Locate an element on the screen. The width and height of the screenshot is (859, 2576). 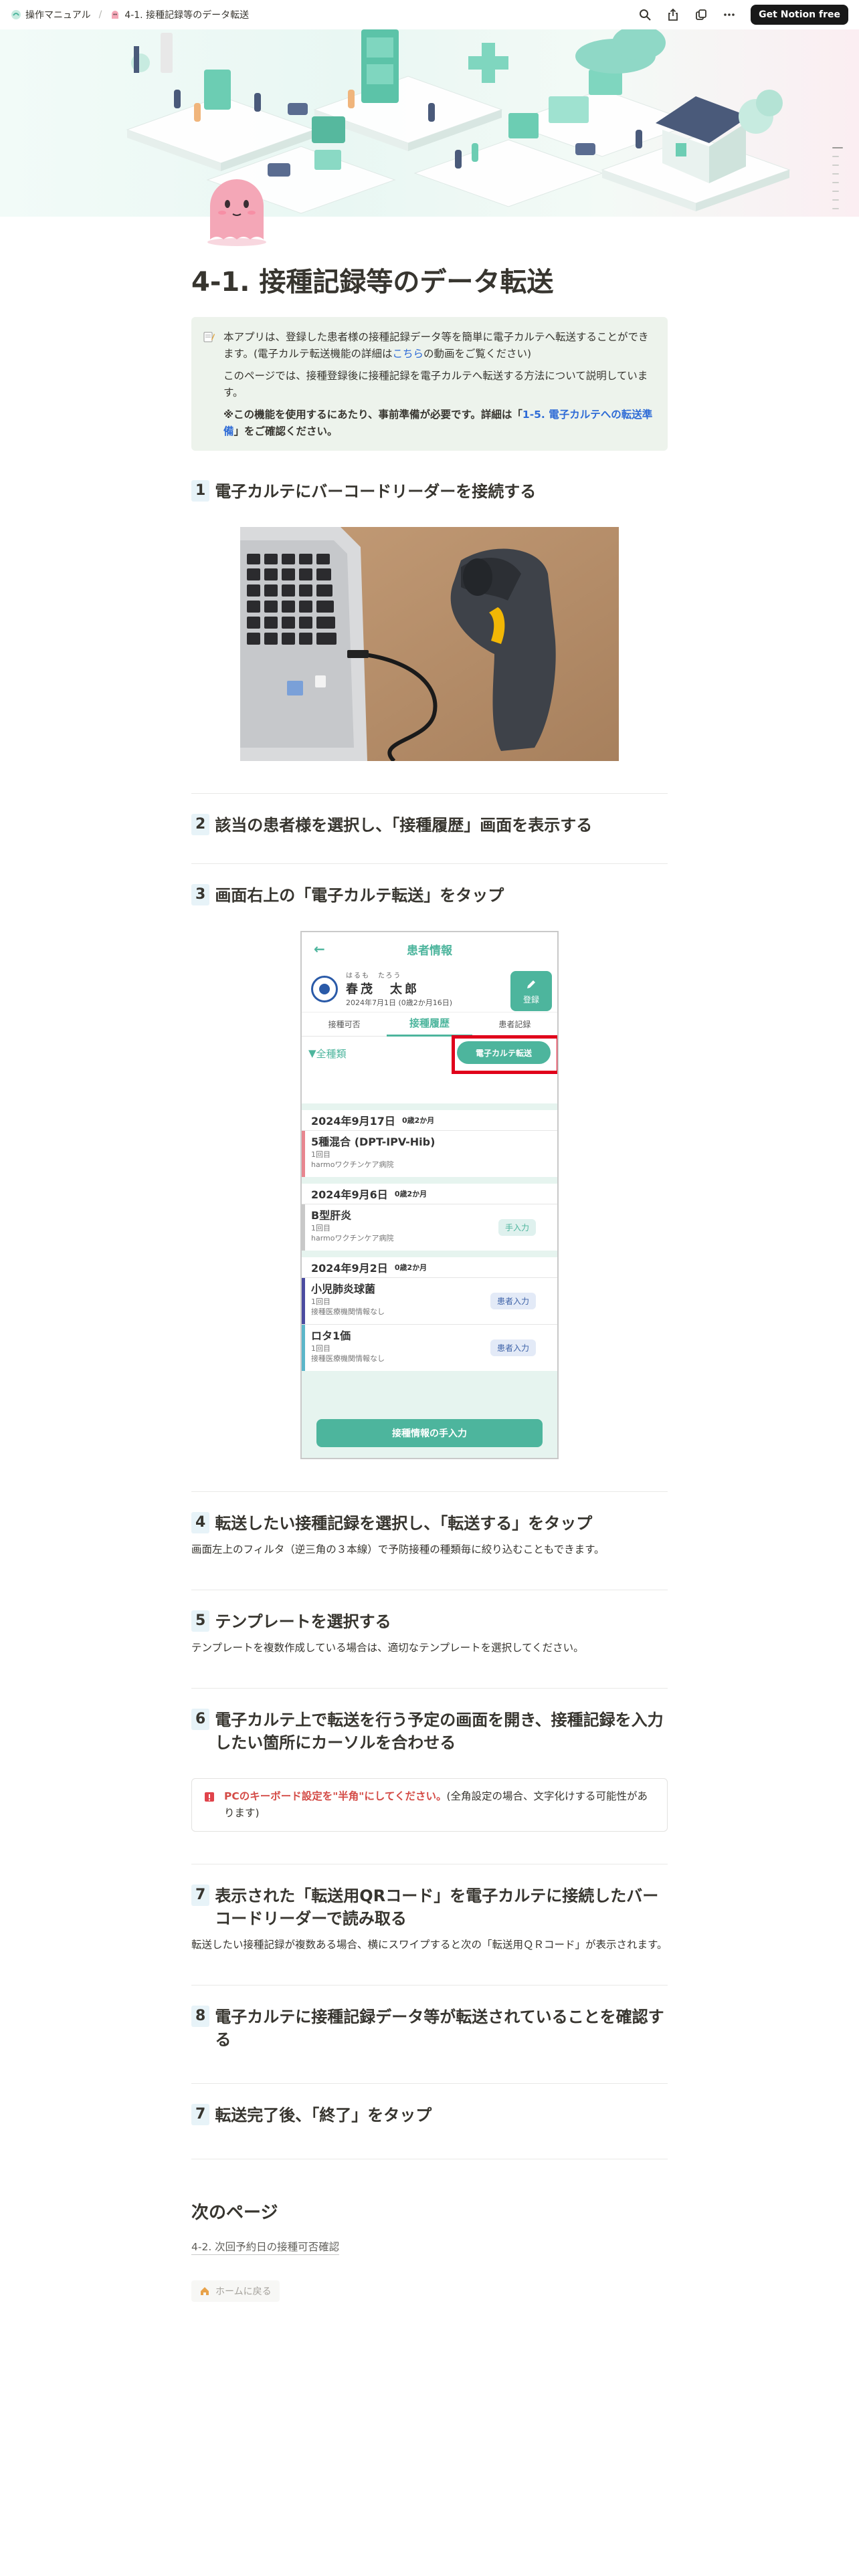
age-label: 0歳2か月 is located at coordinates (411, 1267).